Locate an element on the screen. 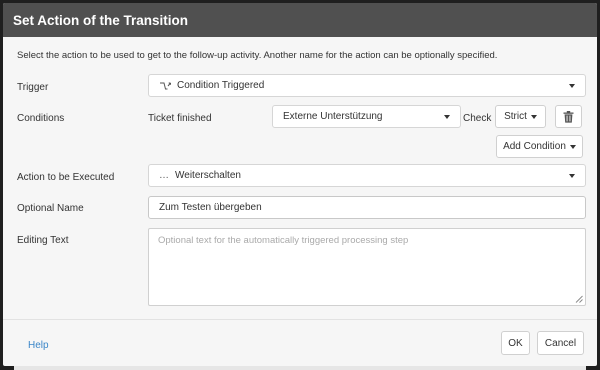  editing-text-label: Editing Text is located at coordinates (43, 240).